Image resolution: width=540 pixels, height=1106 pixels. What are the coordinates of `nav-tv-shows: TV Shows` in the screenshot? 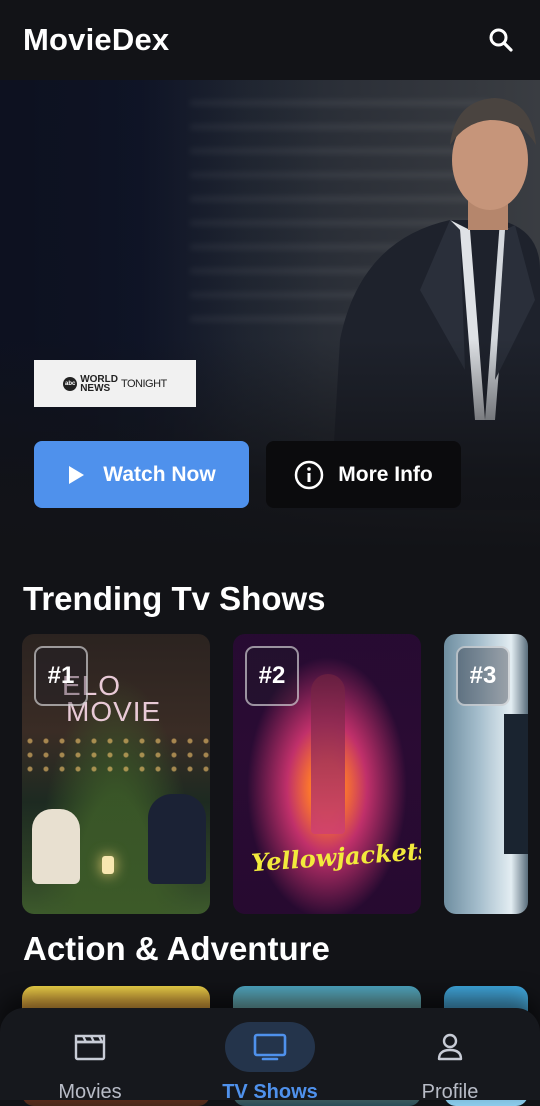 It's located at (270, 1055).